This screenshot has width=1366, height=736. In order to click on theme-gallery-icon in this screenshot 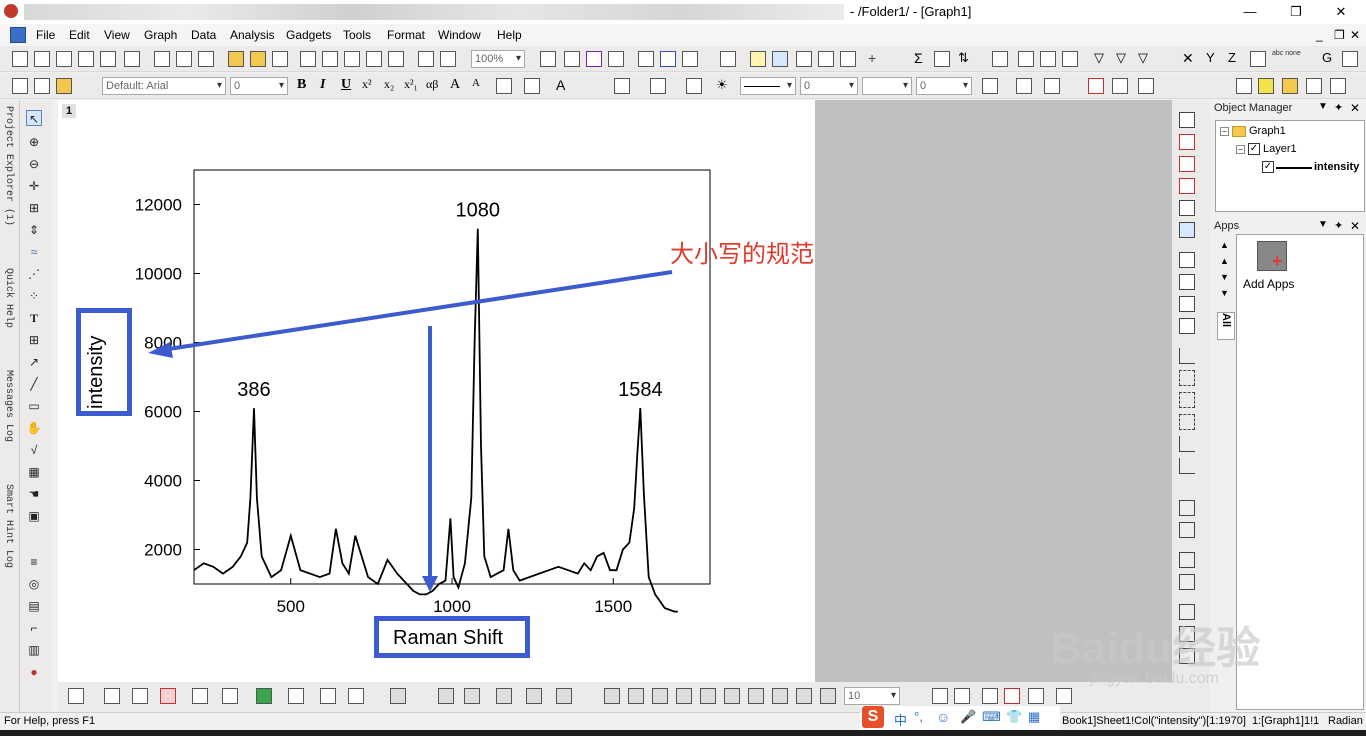, I will do `click(1266, 86)`.